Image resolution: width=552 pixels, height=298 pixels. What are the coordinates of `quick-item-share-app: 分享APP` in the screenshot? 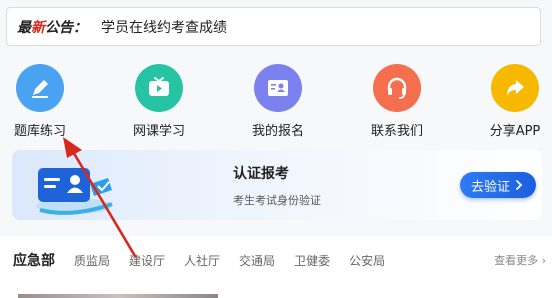 It's located at (511, 99).